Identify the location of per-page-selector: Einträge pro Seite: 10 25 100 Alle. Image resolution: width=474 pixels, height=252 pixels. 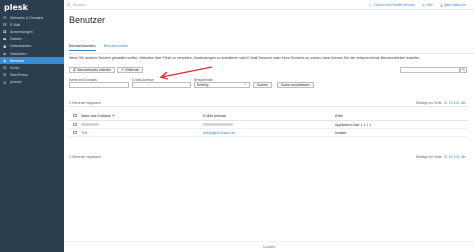
(441, 103).